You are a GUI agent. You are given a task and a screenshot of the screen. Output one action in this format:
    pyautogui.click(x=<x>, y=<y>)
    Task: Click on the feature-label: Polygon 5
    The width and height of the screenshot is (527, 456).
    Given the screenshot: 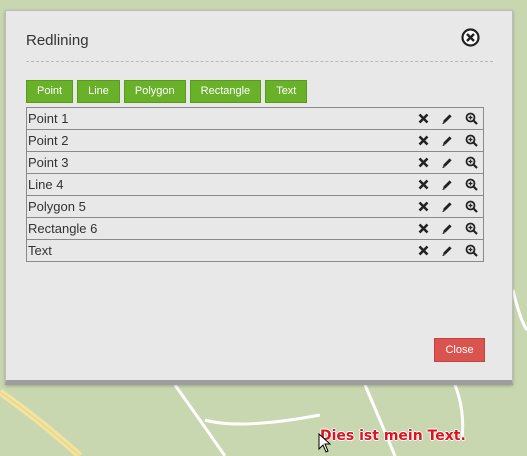 What is the action you would take?
    pyautogui.click(x=57, y=206)
    